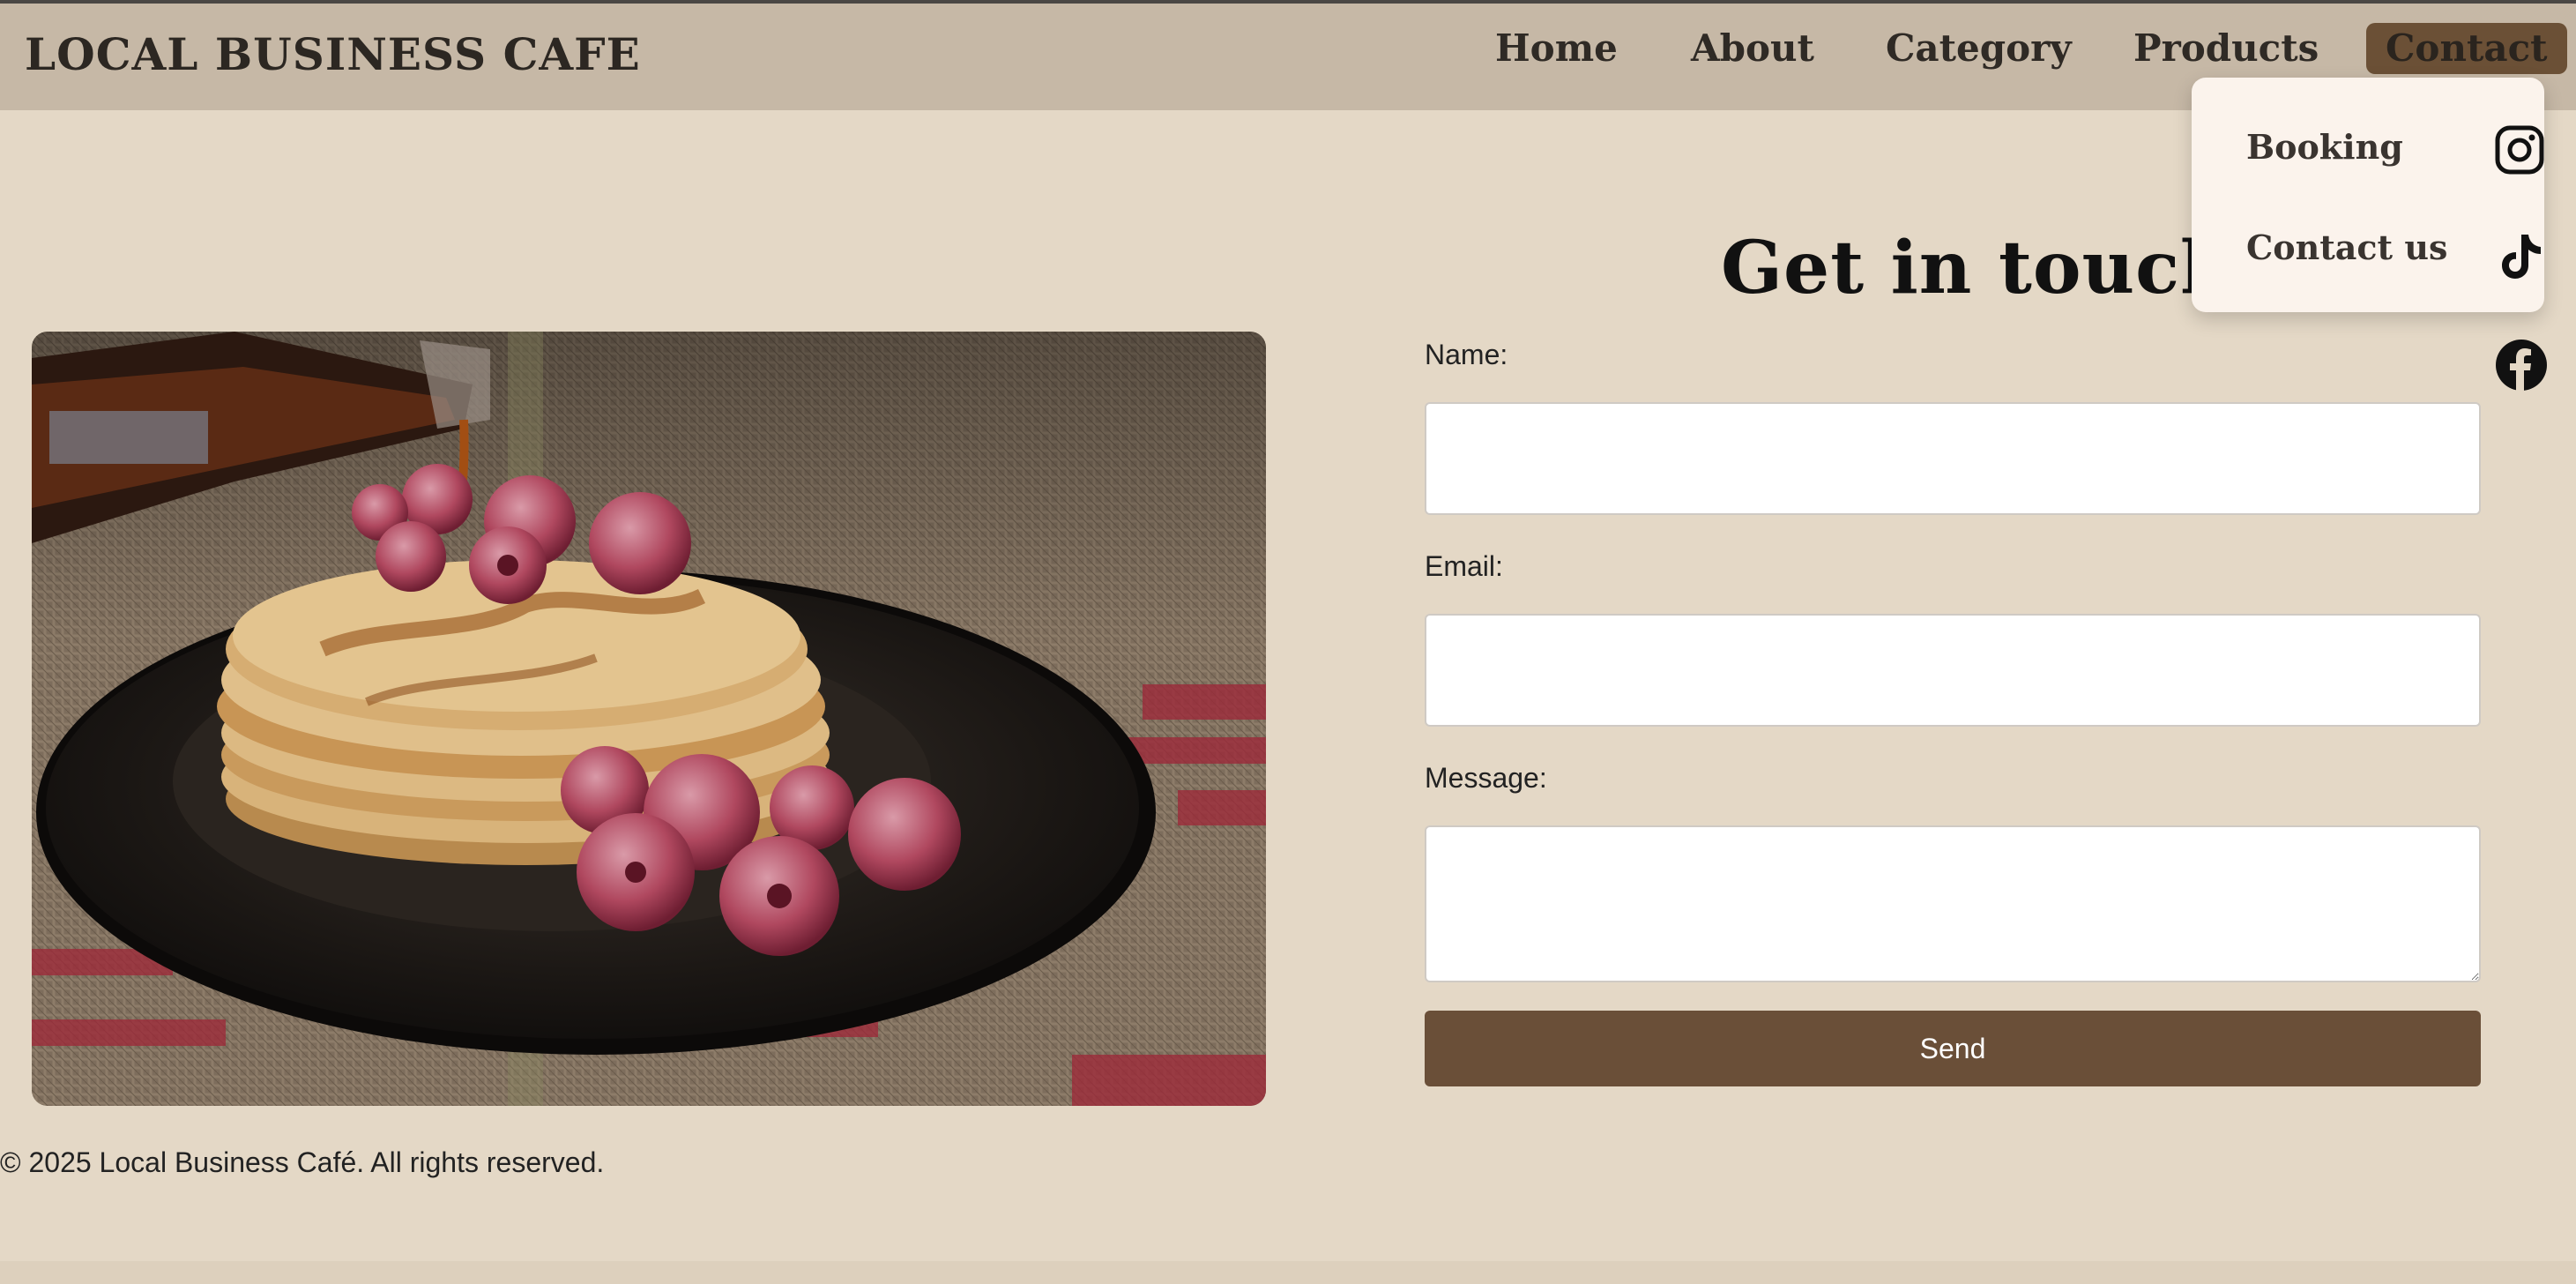 This screenshot has width=2576, height=1284. What do you see at coordinates (2325, 147) in the screenshot?
I see `dropdown-item-booking: Booking` at bounding box center [2325, 147].